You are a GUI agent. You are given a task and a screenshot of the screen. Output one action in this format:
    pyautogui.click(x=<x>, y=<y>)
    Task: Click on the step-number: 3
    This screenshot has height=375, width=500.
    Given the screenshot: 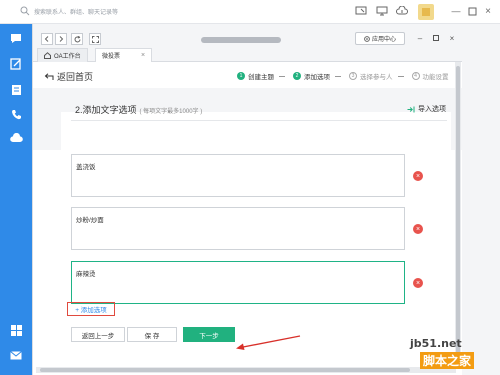 What is the action you would take?
    pyautogui.click(x=353, y=76)
    